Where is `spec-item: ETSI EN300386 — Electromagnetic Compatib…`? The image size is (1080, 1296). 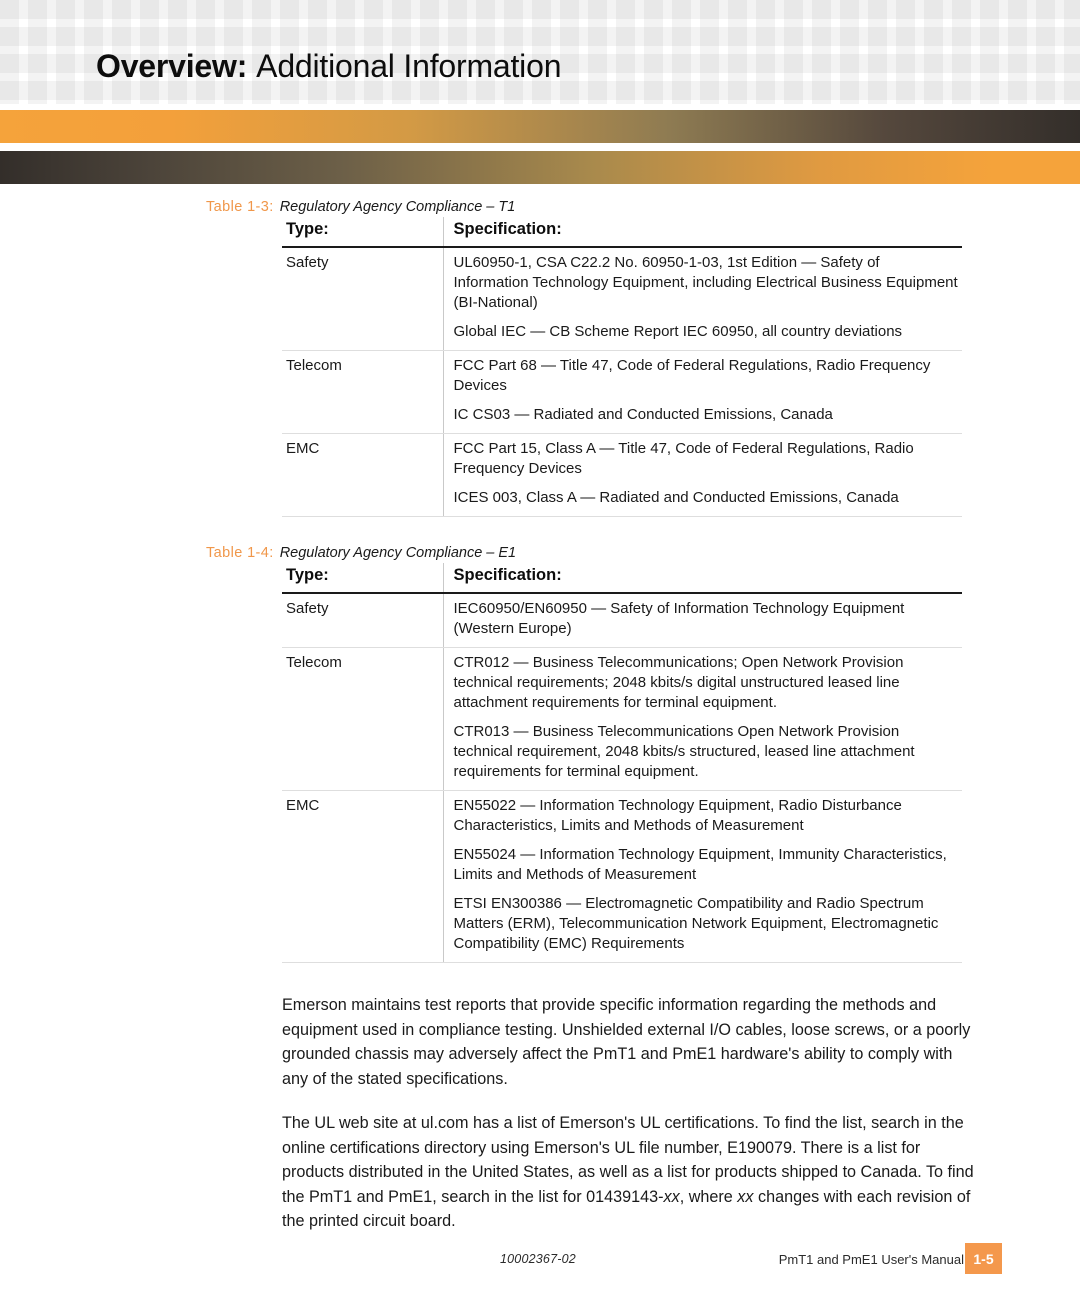
spec-item: ETSI EN300386 — Electromagnetic Compatib… is located at coordinates (696, 923).